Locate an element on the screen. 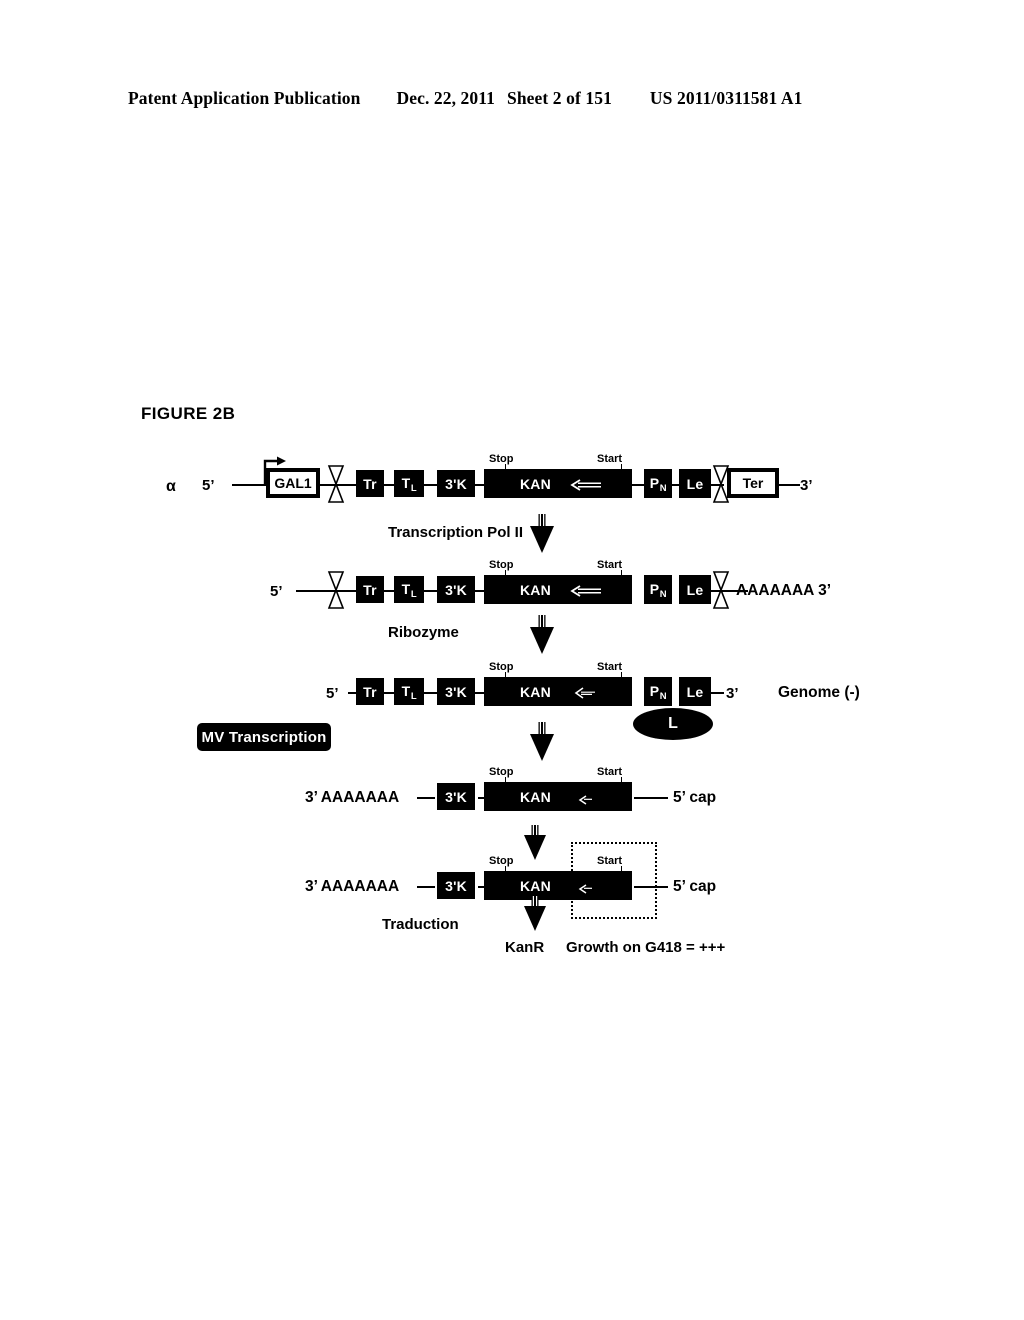  row5-polyA-label: 3’ AAAAAAA is located at coordinates (352, 886).